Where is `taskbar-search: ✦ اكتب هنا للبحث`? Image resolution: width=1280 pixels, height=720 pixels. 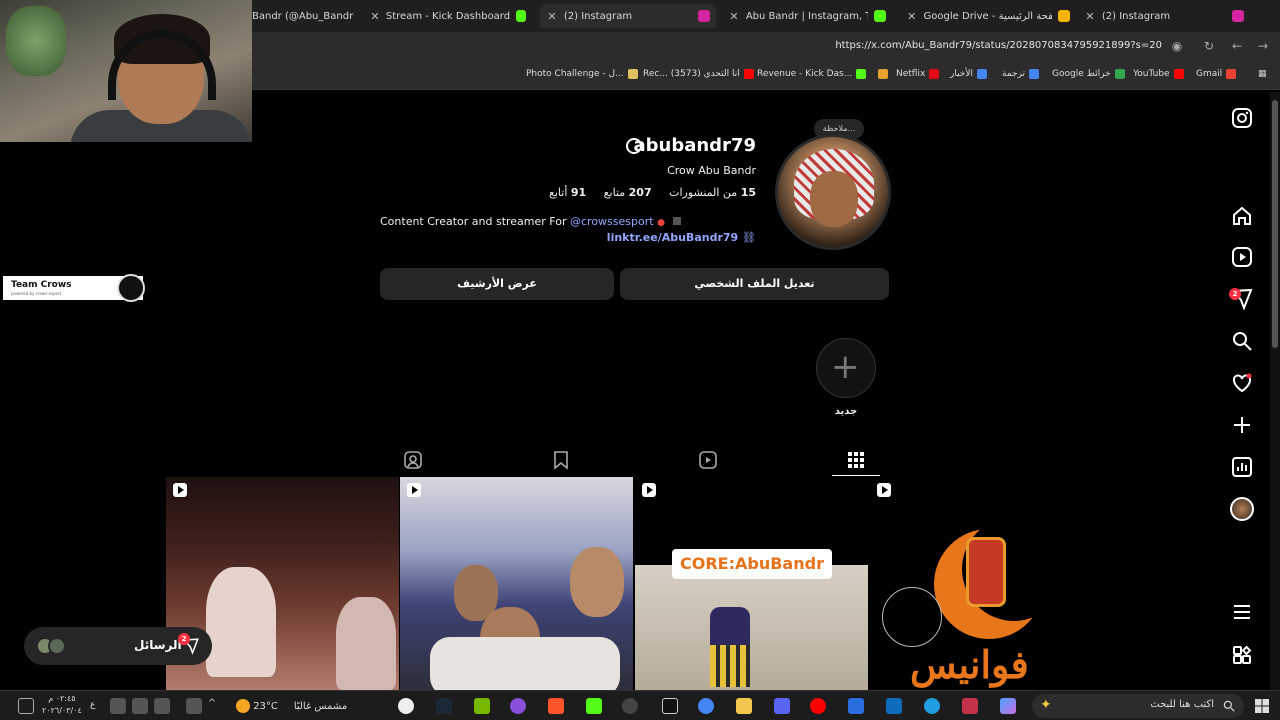
taskbar-search: ✦ اكتب هنا للبحث is located at coordinates (1138, 706).